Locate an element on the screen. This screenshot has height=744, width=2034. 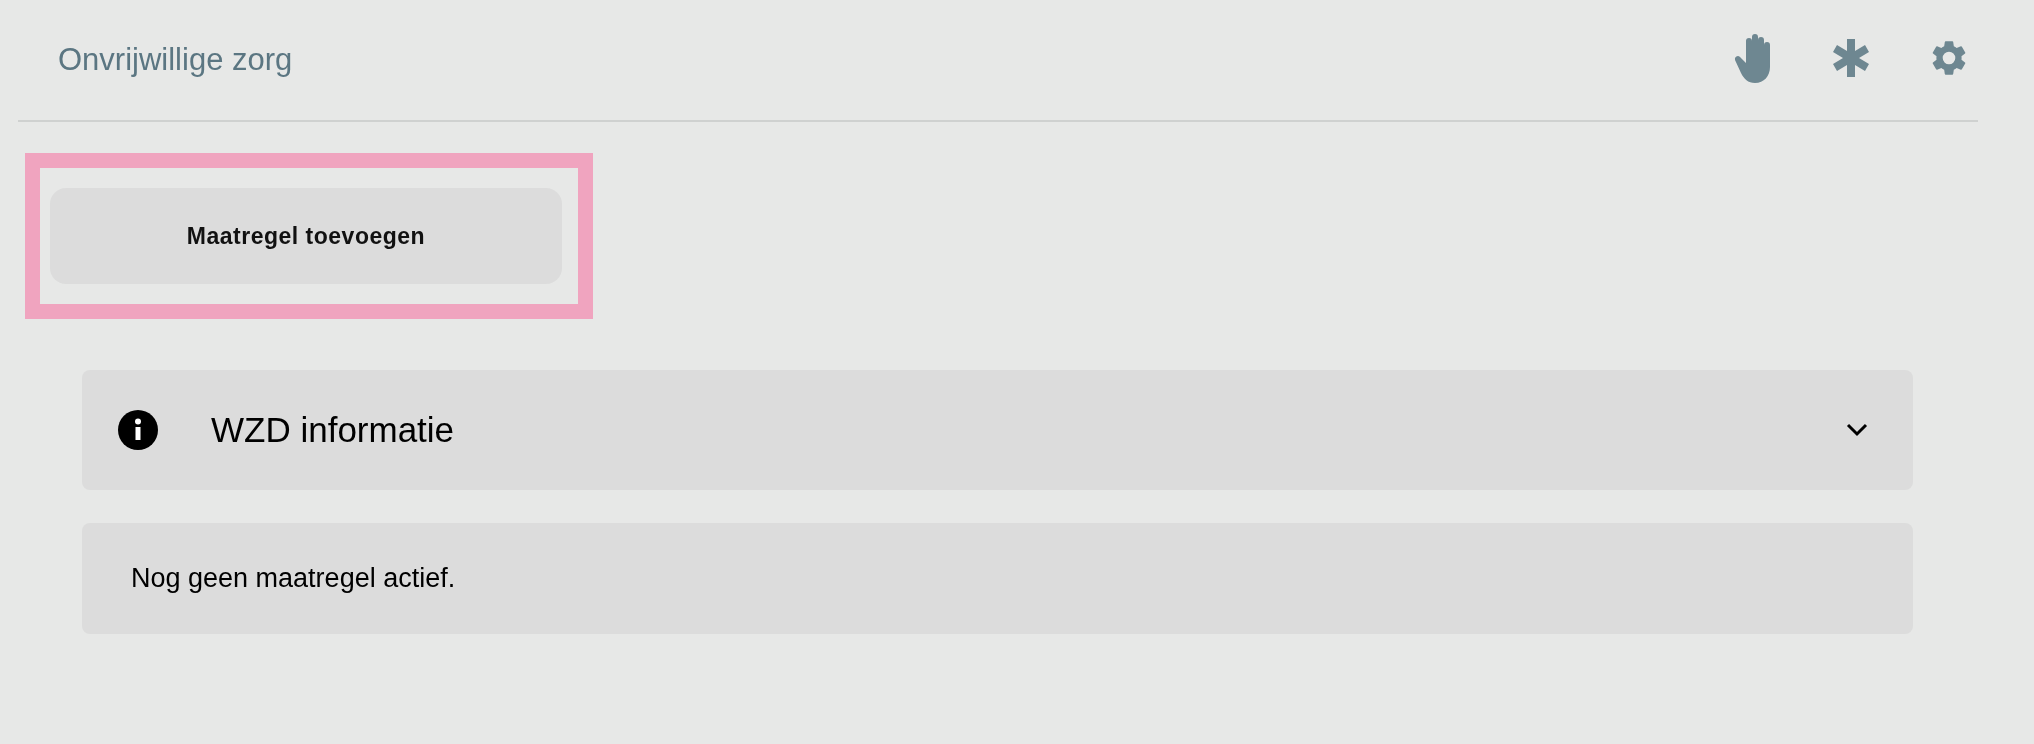
page-title: Onvrijwillige zorg is located at coordinates (176, 60).